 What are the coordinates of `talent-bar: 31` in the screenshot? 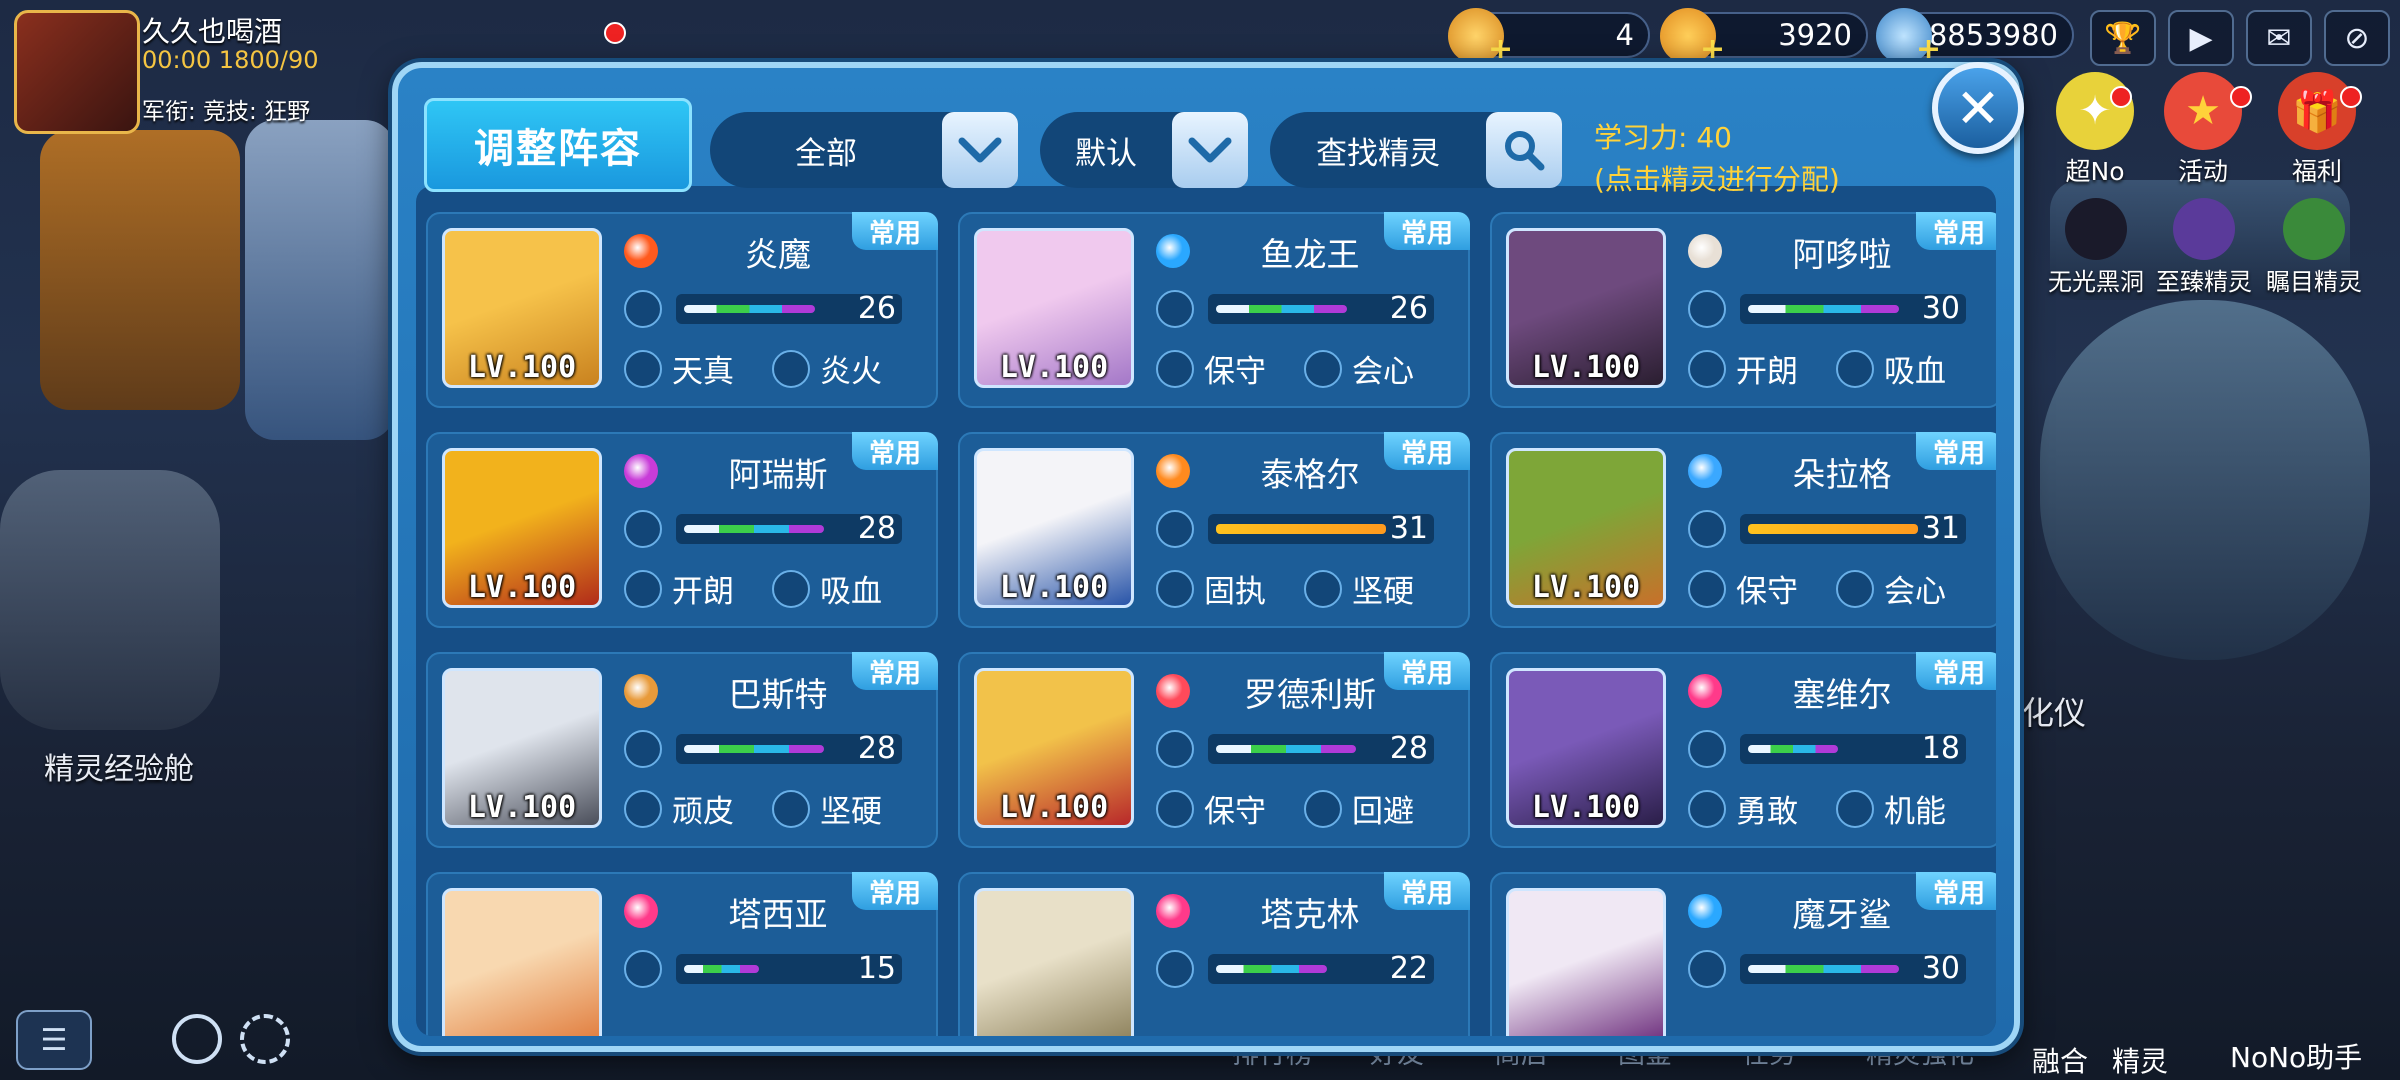 It's located at (1321, 528).